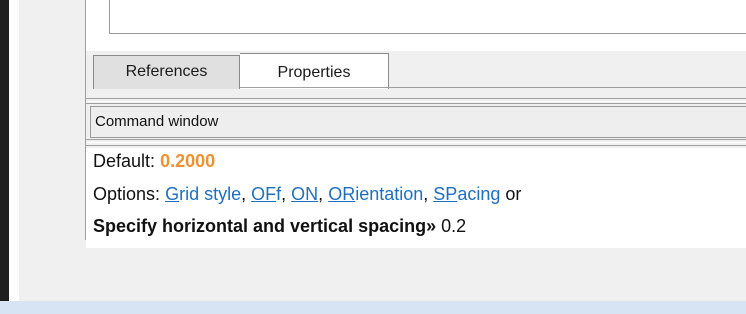 This screenshot has height=314, width=746. I want to click on window-left-strip, so click(14, 150).